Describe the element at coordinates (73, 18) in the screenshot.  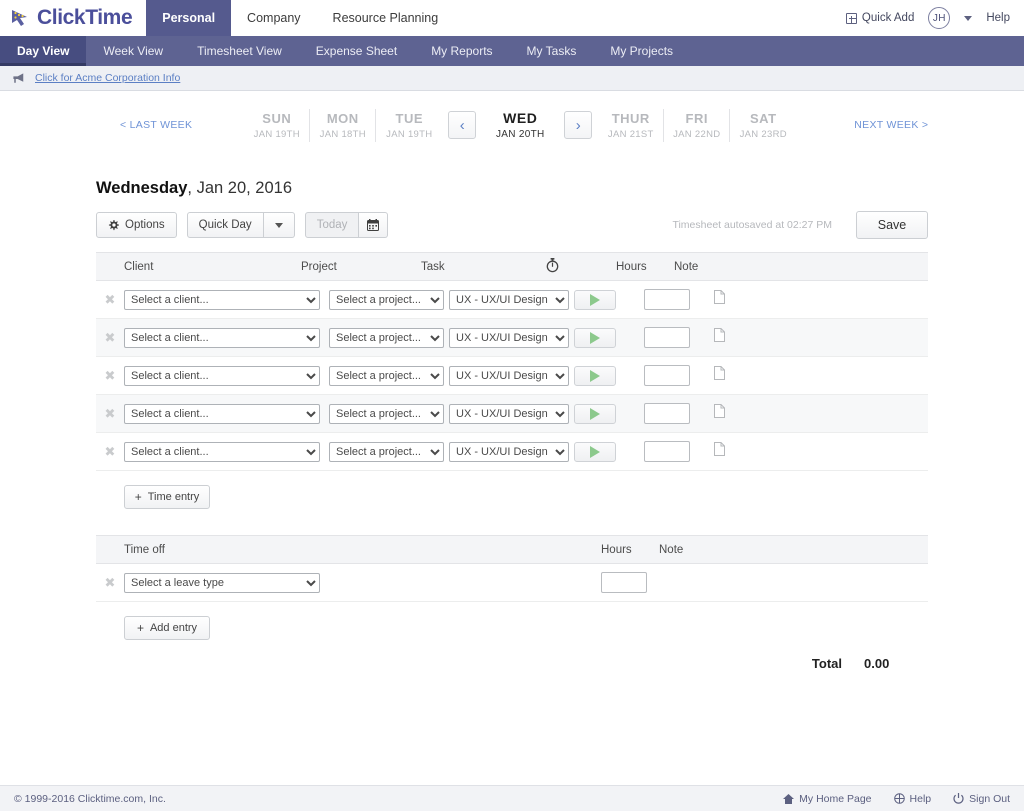
I see `brand-logo: ClickTime` at that location.